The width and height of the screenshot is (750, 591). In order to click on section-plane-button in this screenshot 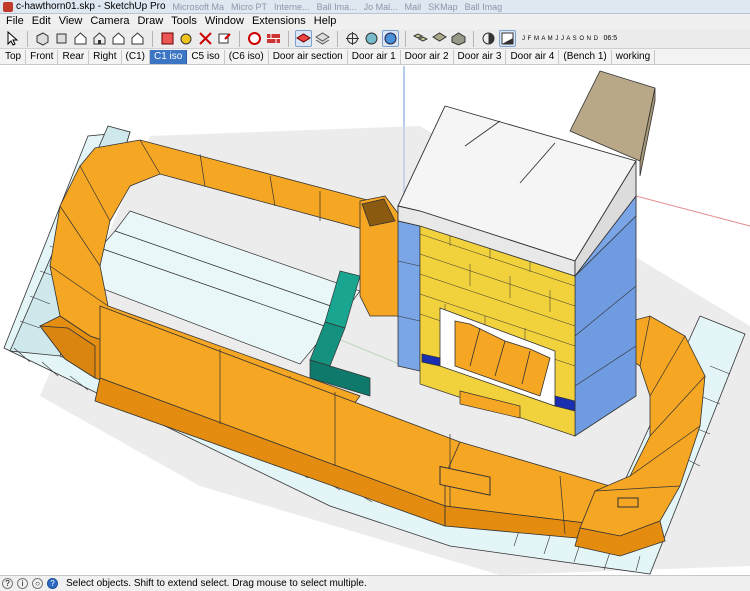, I will do `click(167, 38)`.